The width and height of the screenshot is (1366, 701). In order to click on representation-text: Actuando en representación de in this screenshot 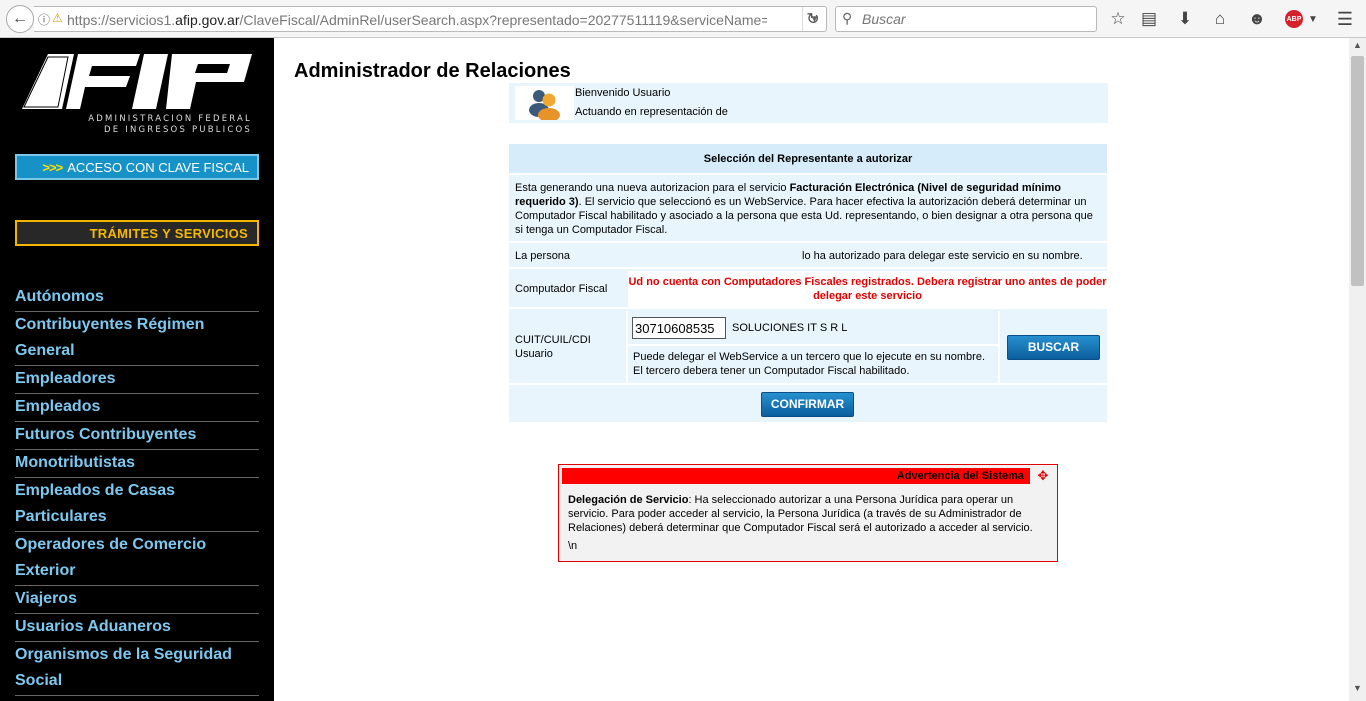, I will do `click(651, 112)`.